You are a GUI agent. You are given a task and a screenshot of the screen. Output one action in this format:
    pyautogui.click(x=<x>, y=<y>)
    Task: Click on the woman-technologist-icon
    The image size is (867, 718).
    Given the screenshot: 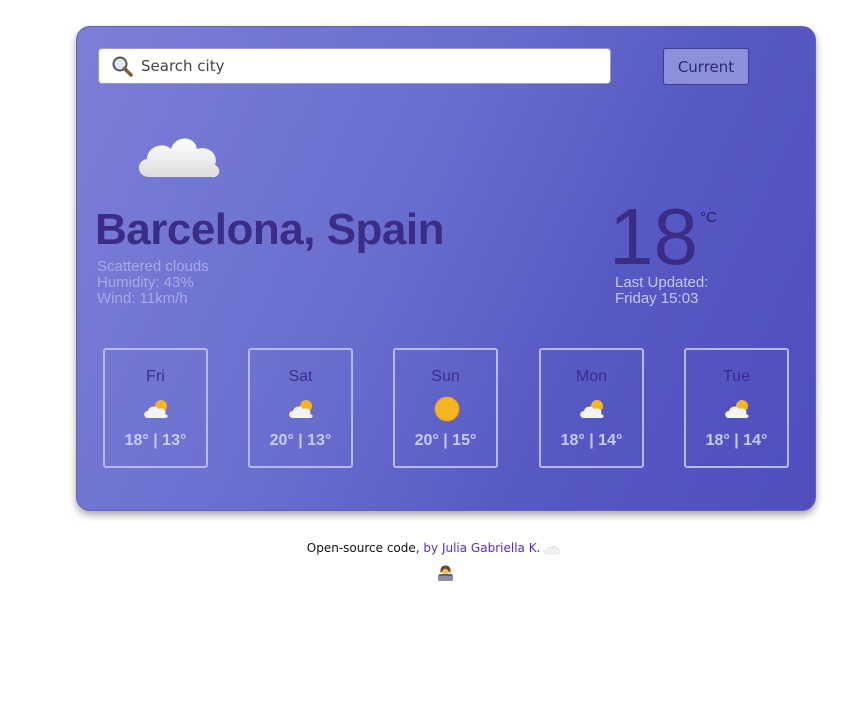 What is the action you would take?
    pyautogui.click(x=445, y=573)
    